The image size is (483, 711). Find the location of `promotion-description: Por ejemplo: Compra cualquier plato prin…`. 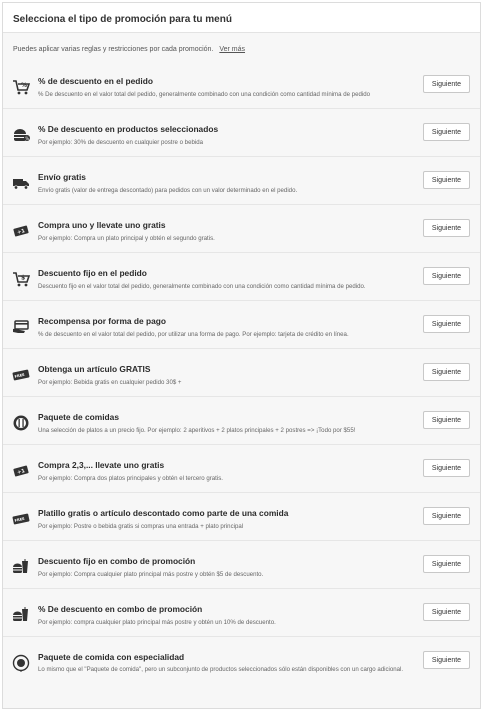

promotion-description: Por ejemplo: Compra cualquier plato prin… is located at coordinates (151, 574).